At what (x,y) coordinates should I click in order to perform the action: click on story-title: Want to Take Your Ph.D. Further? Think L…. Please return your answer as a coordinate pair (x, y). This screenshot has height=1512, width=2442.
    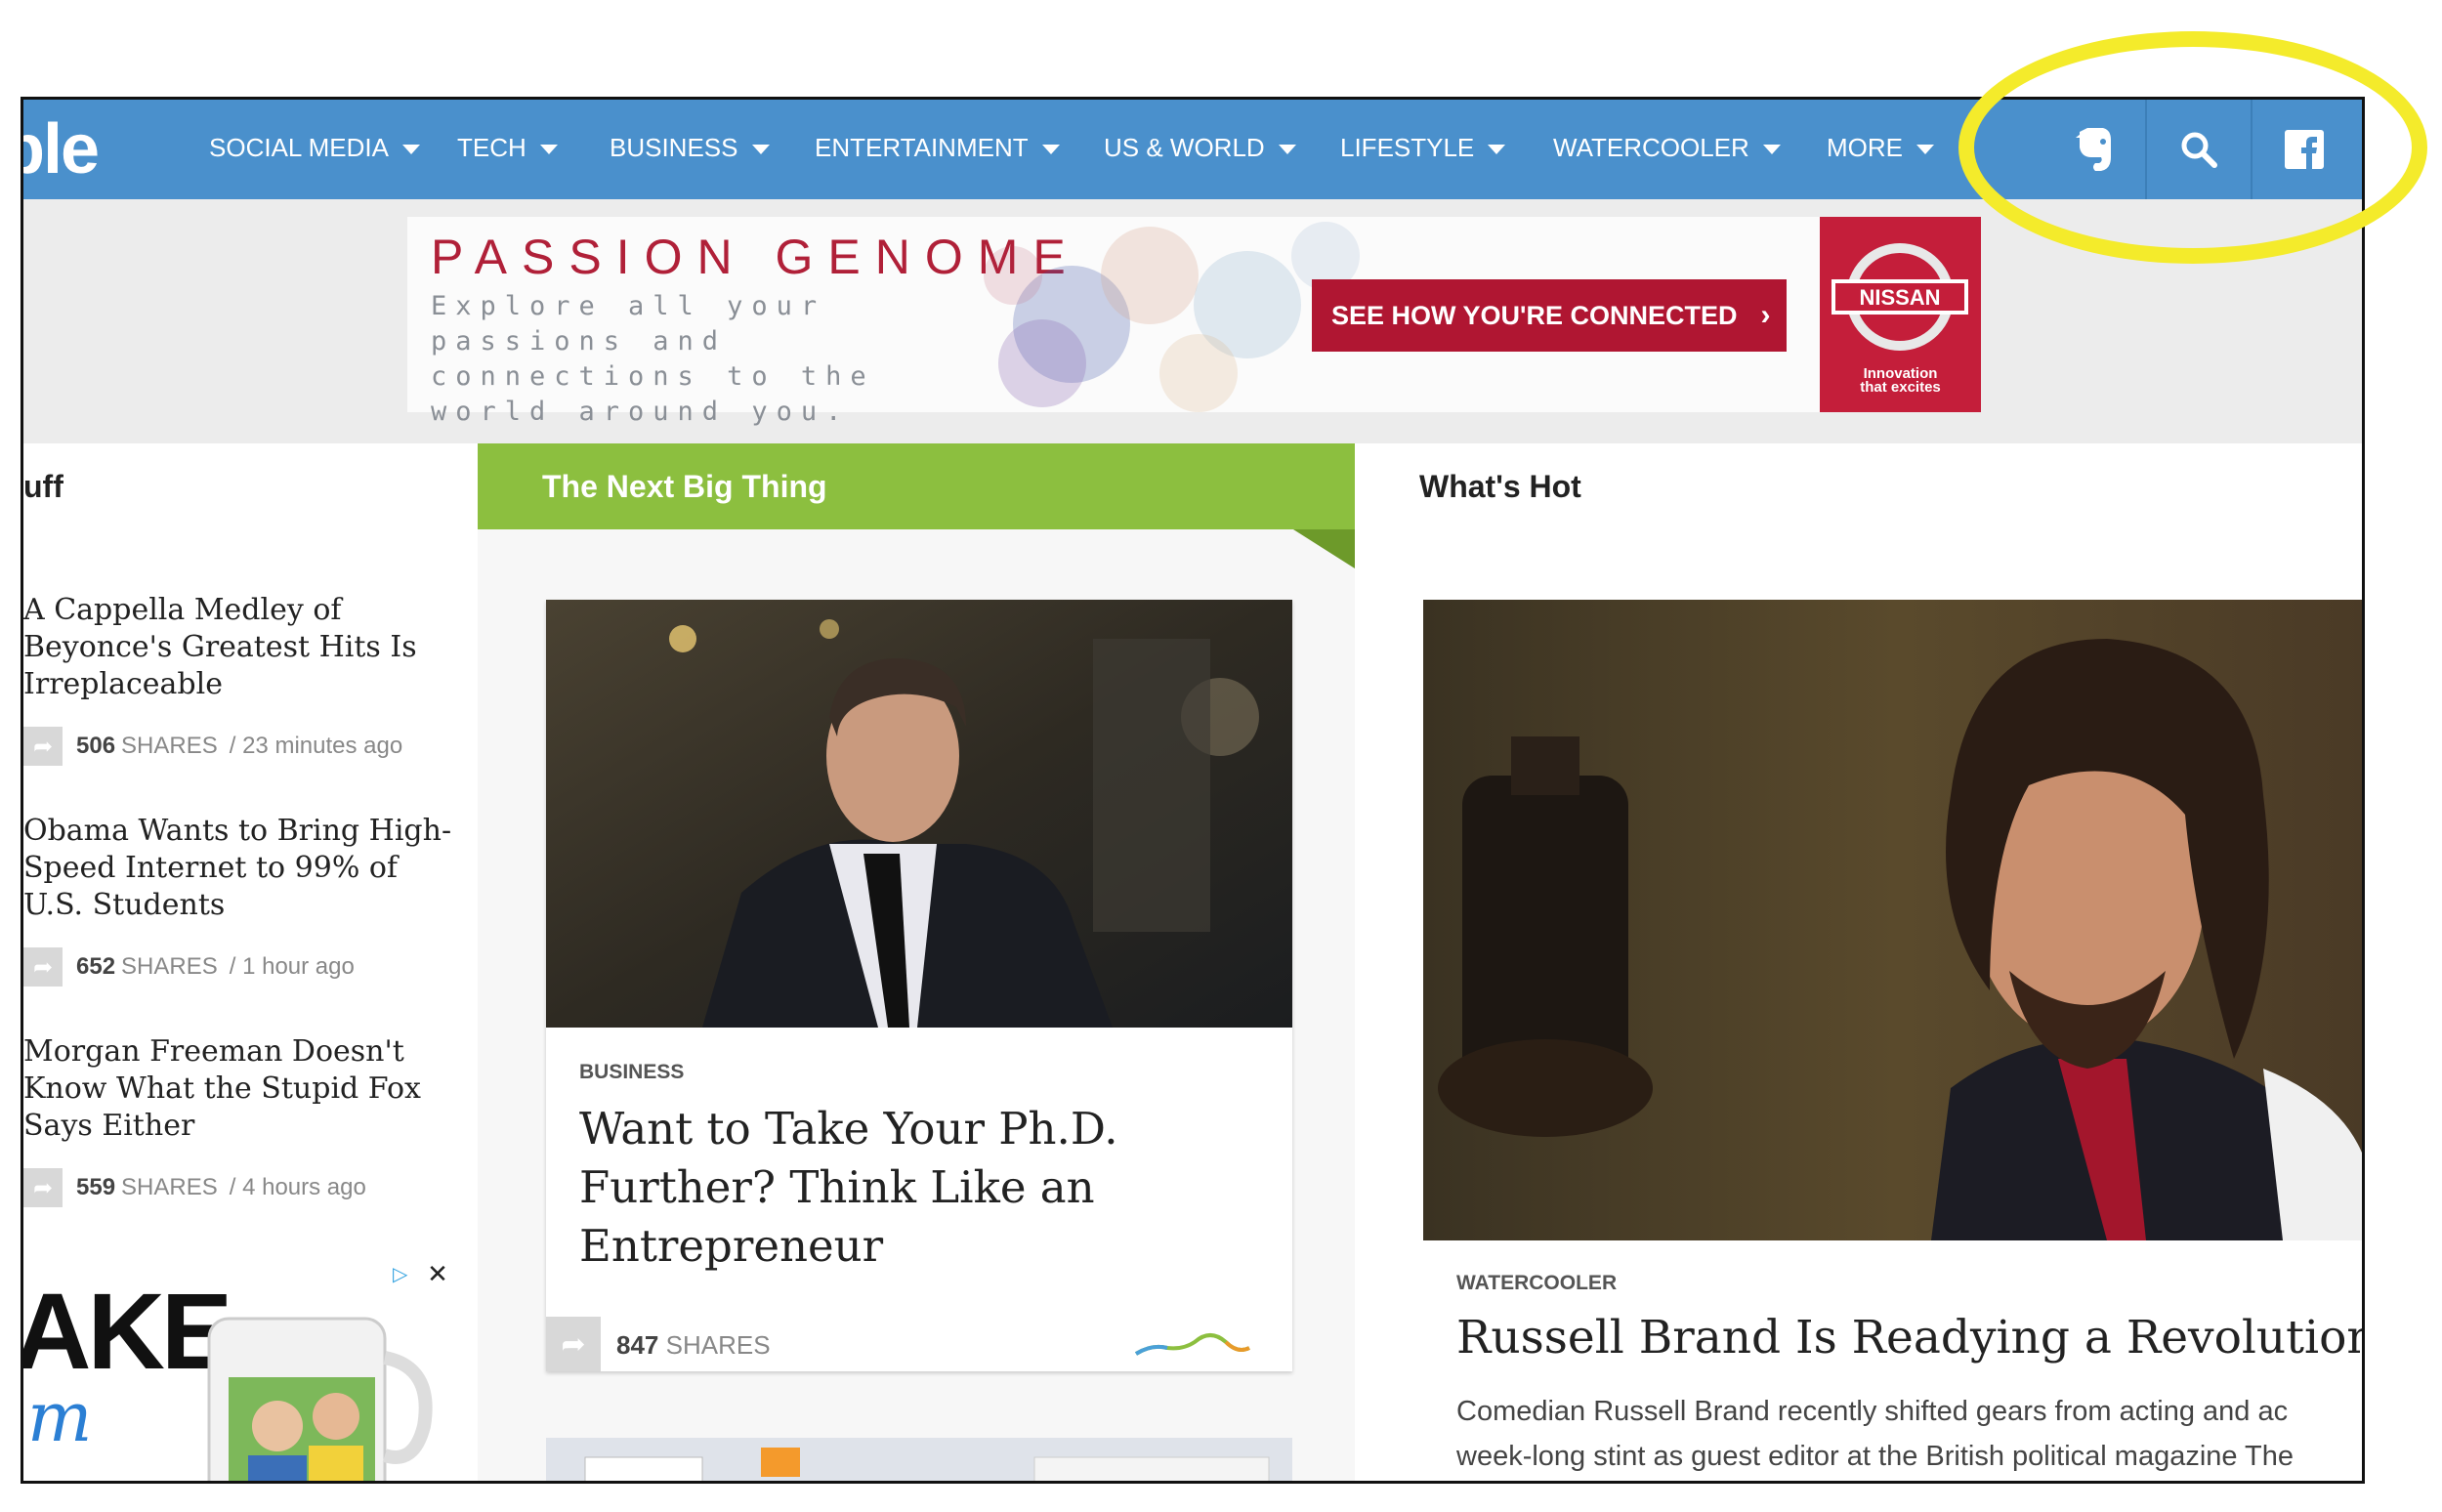
    Looking at the image, I should click on (921, 1188).